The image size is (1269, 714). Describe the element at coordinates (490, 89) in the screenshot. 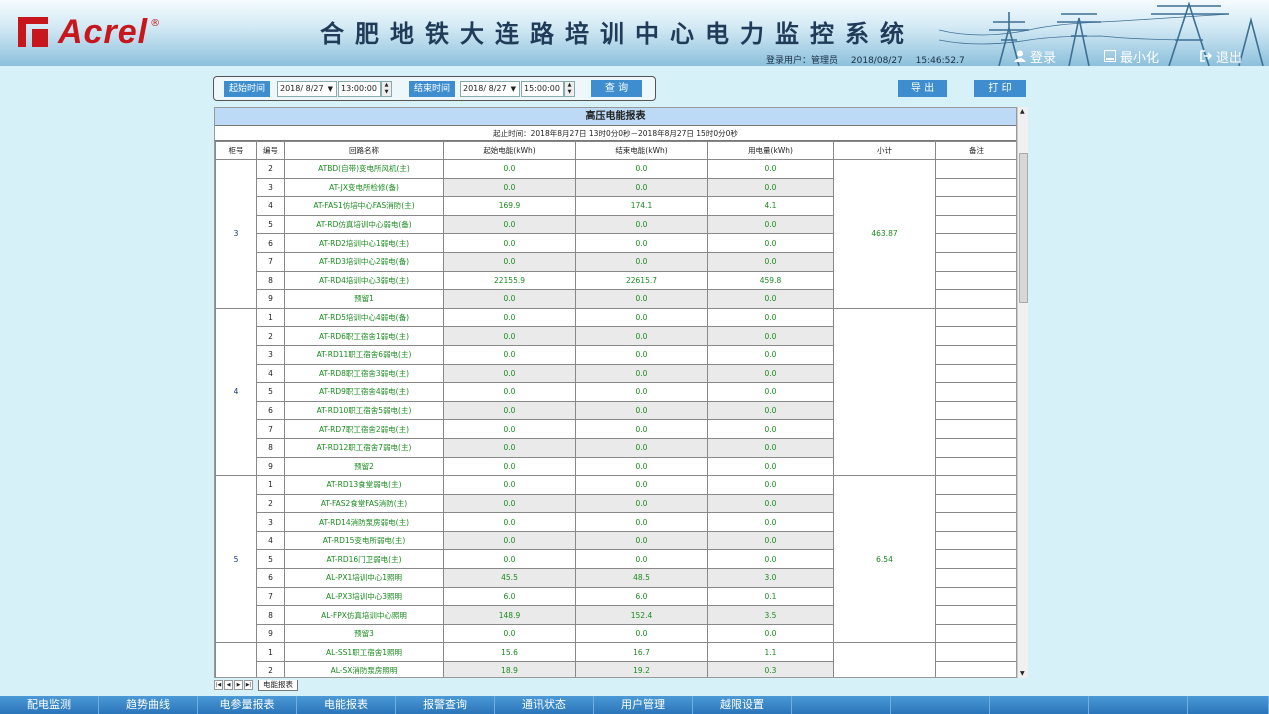

I see `end-date-picker: 2018/ 8/27 ▼` at that location.